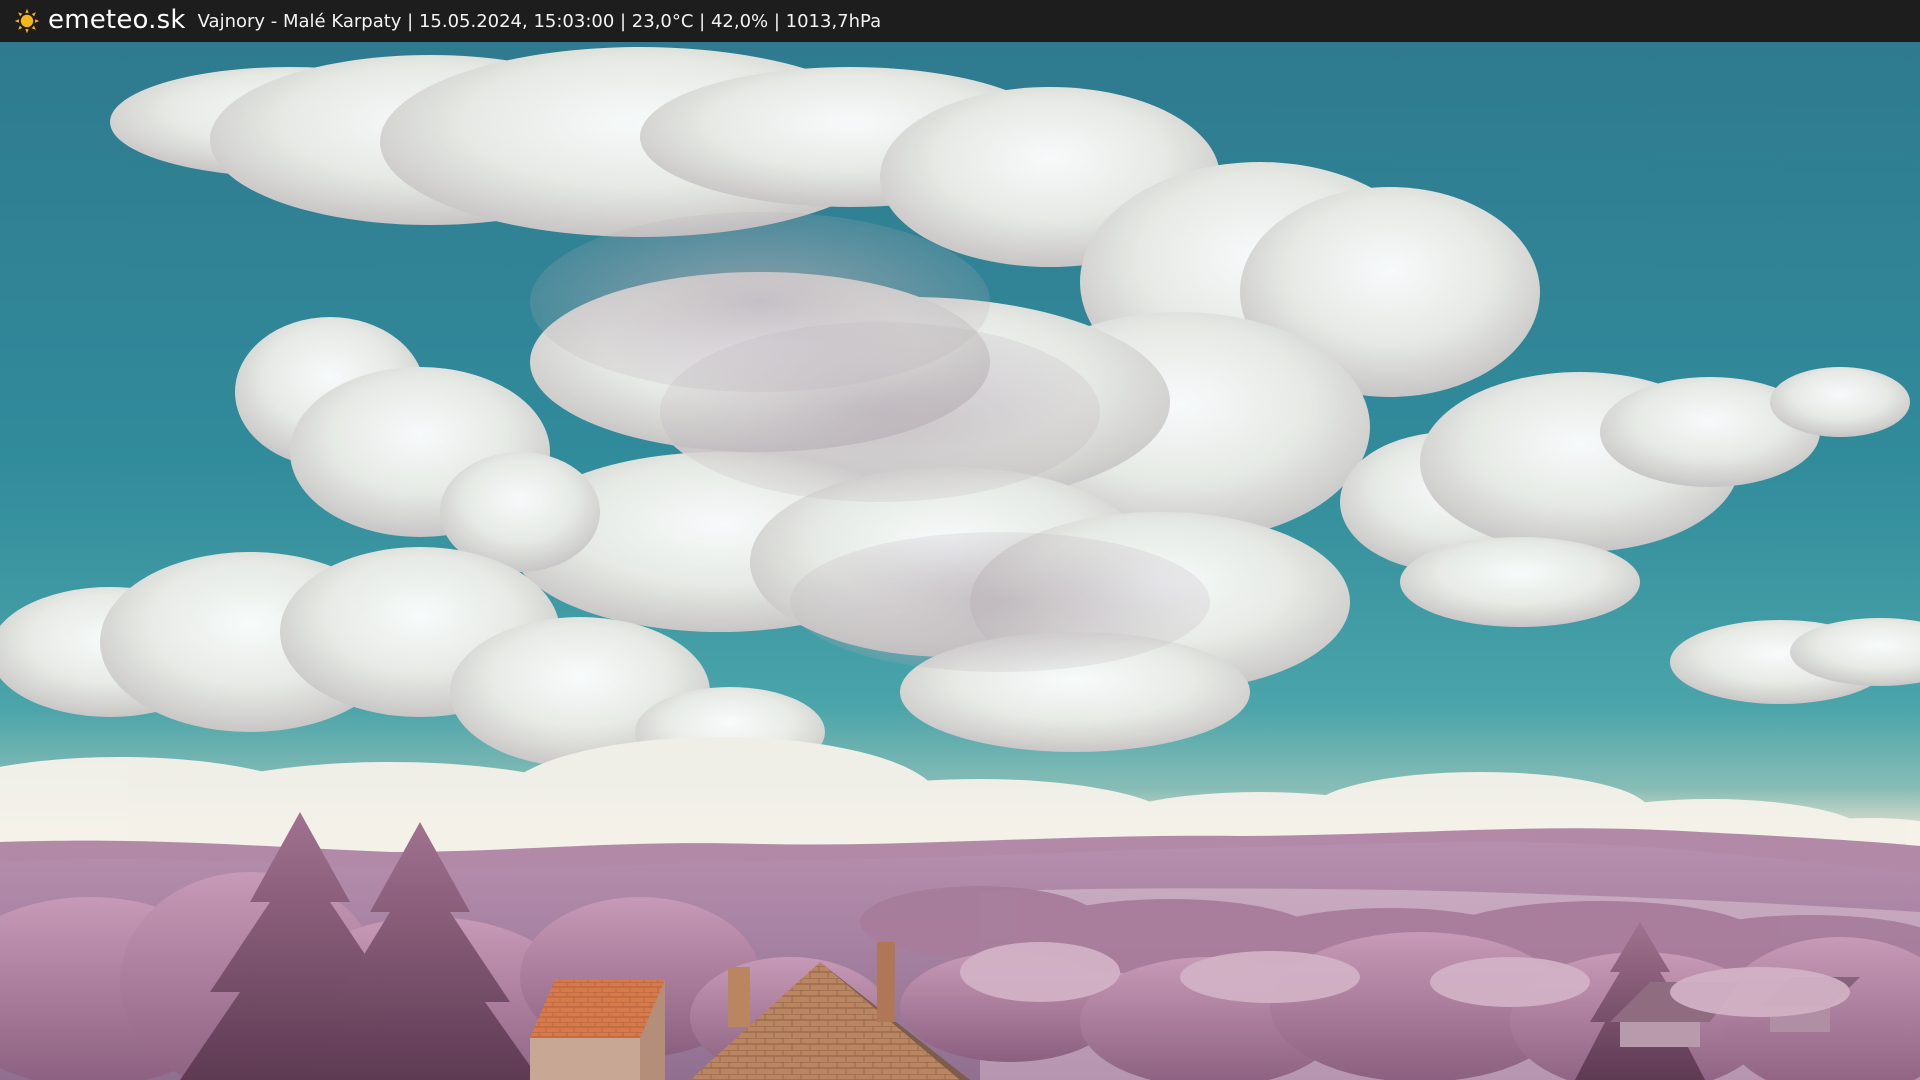  Describe the element at coordinates (27, 21) in the screenshot. I see `sun-icon` at that location.